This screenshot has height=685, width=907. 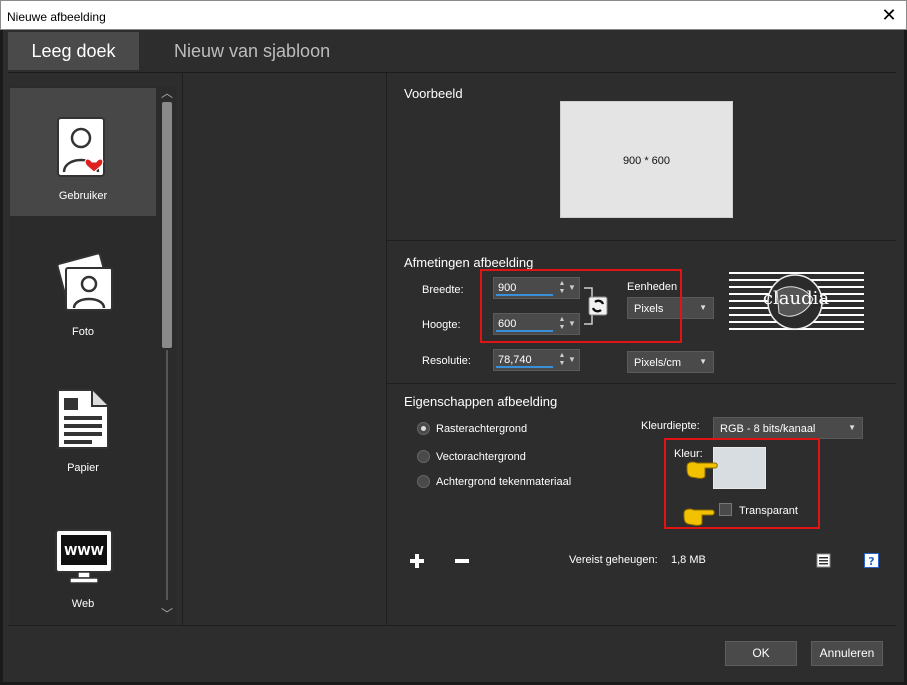 I want to click on category-paper: Papier, so click(x=83, y=424).